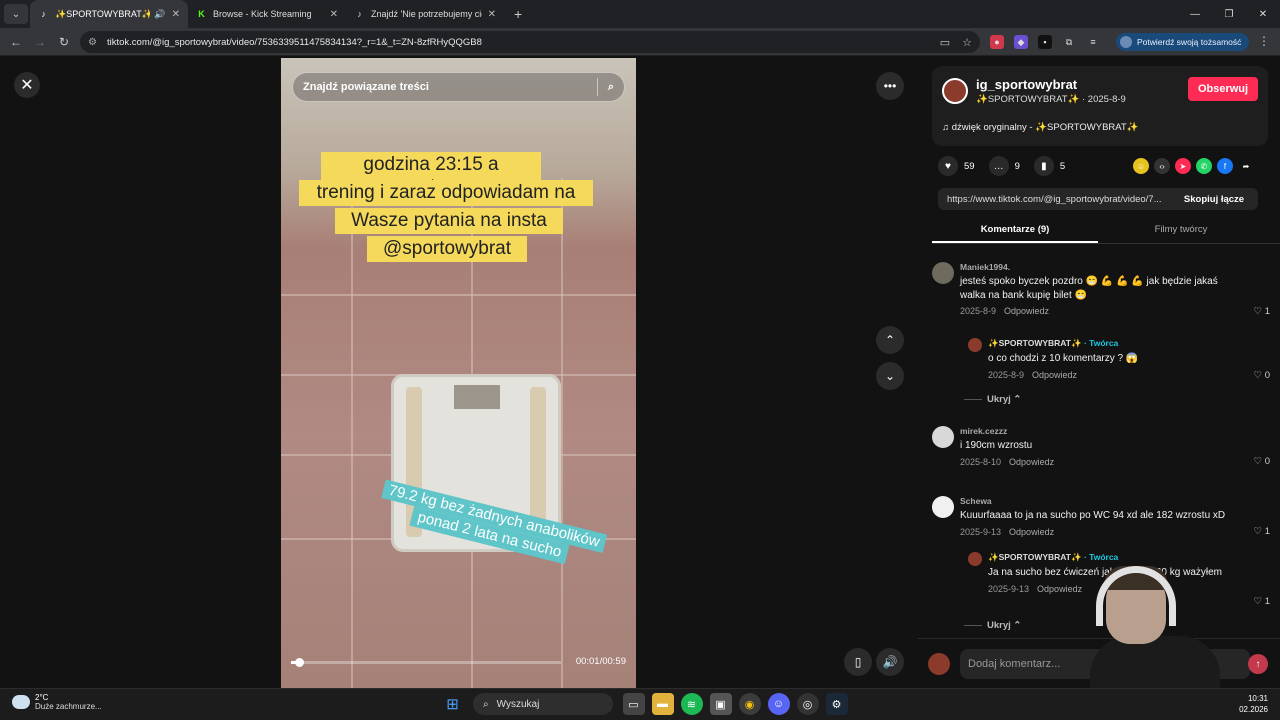 The height and width of the screenshot is (720, 1280). I want to click on next-video-button: ⌄, so click(890, 376).